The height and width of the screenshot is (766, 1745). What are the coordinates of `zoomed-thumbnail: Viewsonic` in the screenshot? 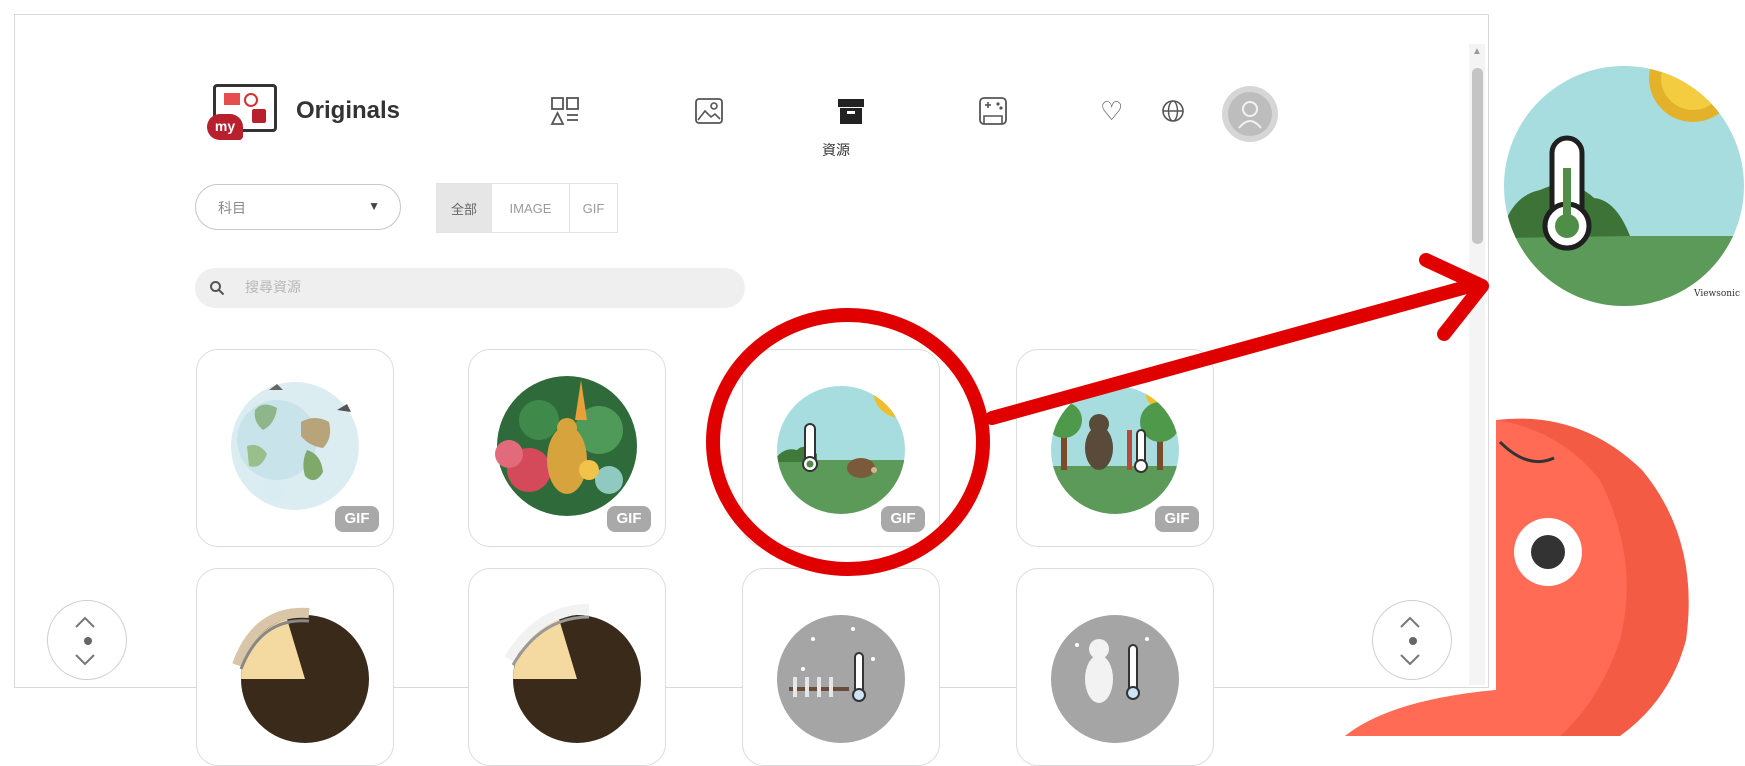 It's located at (1624, 186).